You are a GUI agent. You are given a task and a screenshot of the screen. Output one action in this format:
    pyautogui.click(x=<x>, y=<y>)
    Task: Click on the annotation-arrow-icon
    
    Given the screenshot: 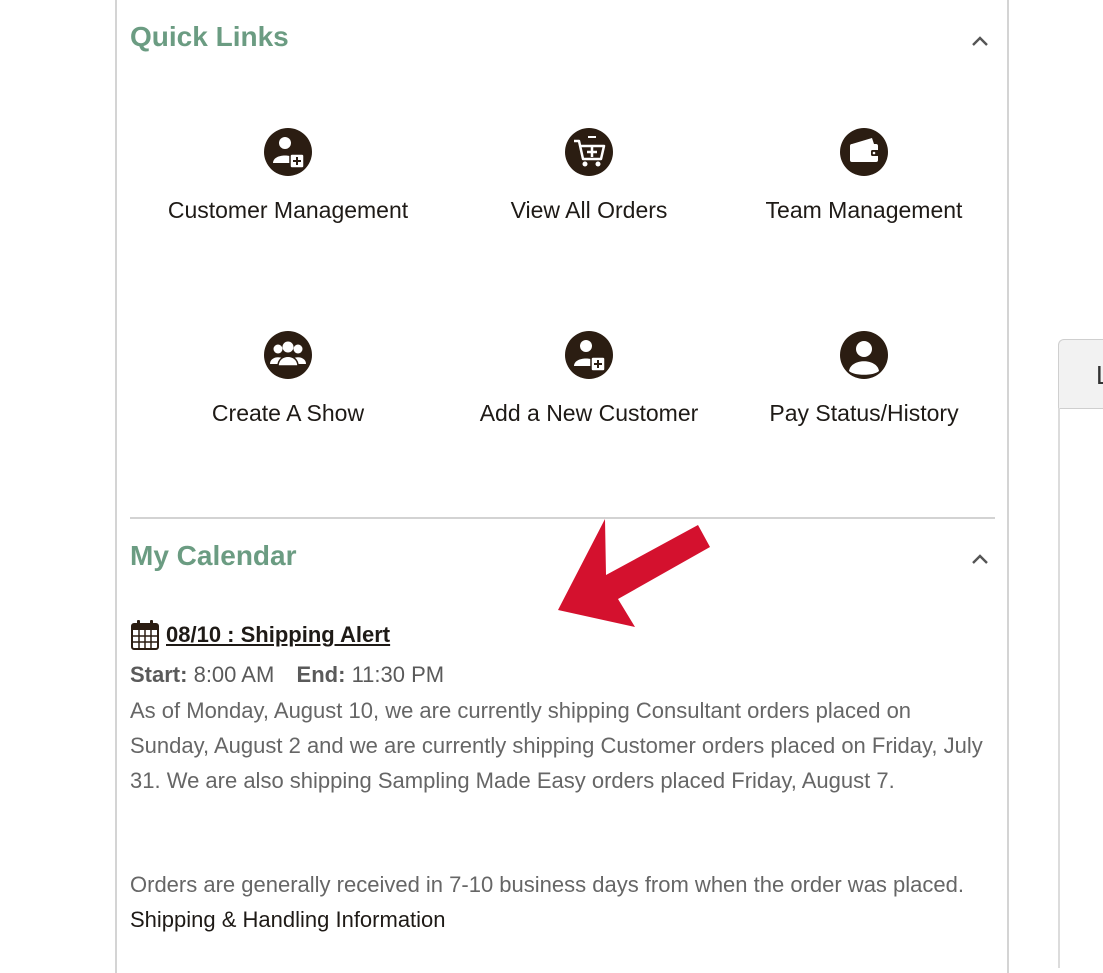 What is the action you would take?
    pyautogui.click(x=634, y=573)
    